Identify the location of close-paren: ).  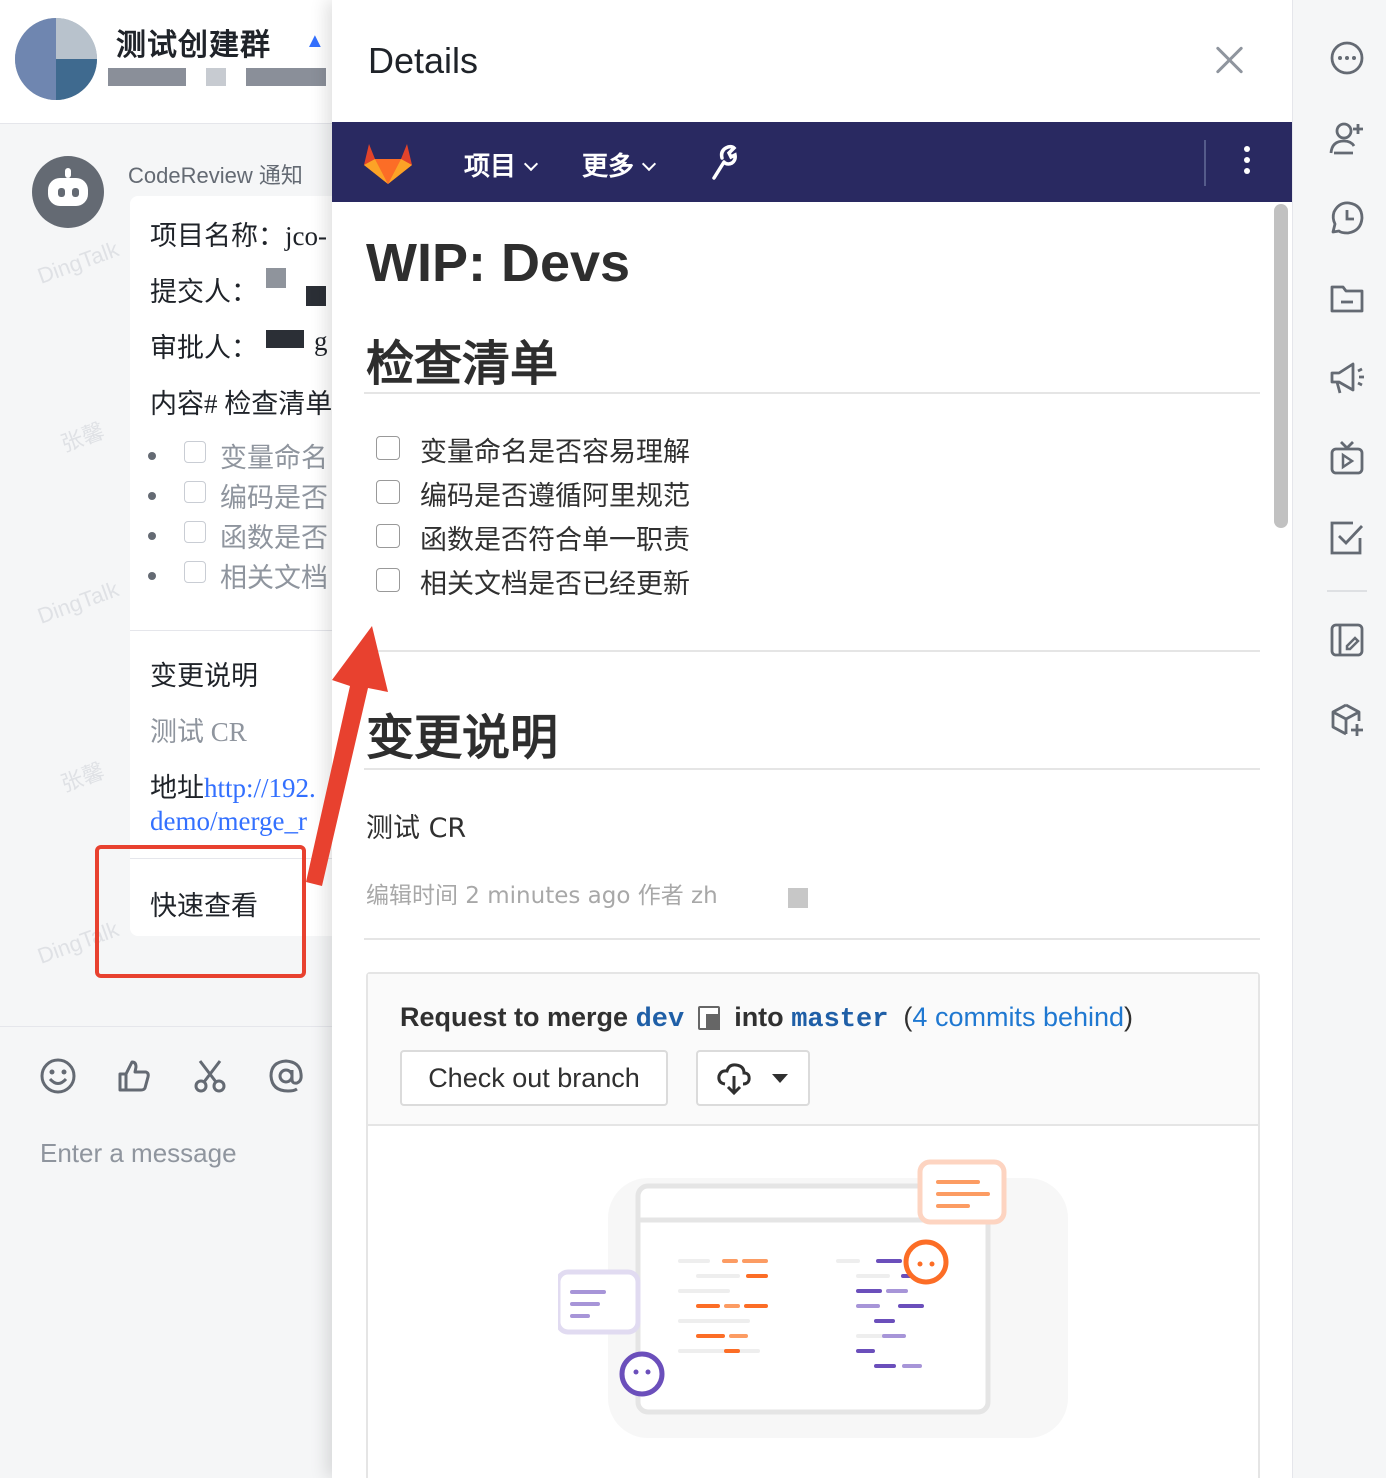
(1129, 1017).